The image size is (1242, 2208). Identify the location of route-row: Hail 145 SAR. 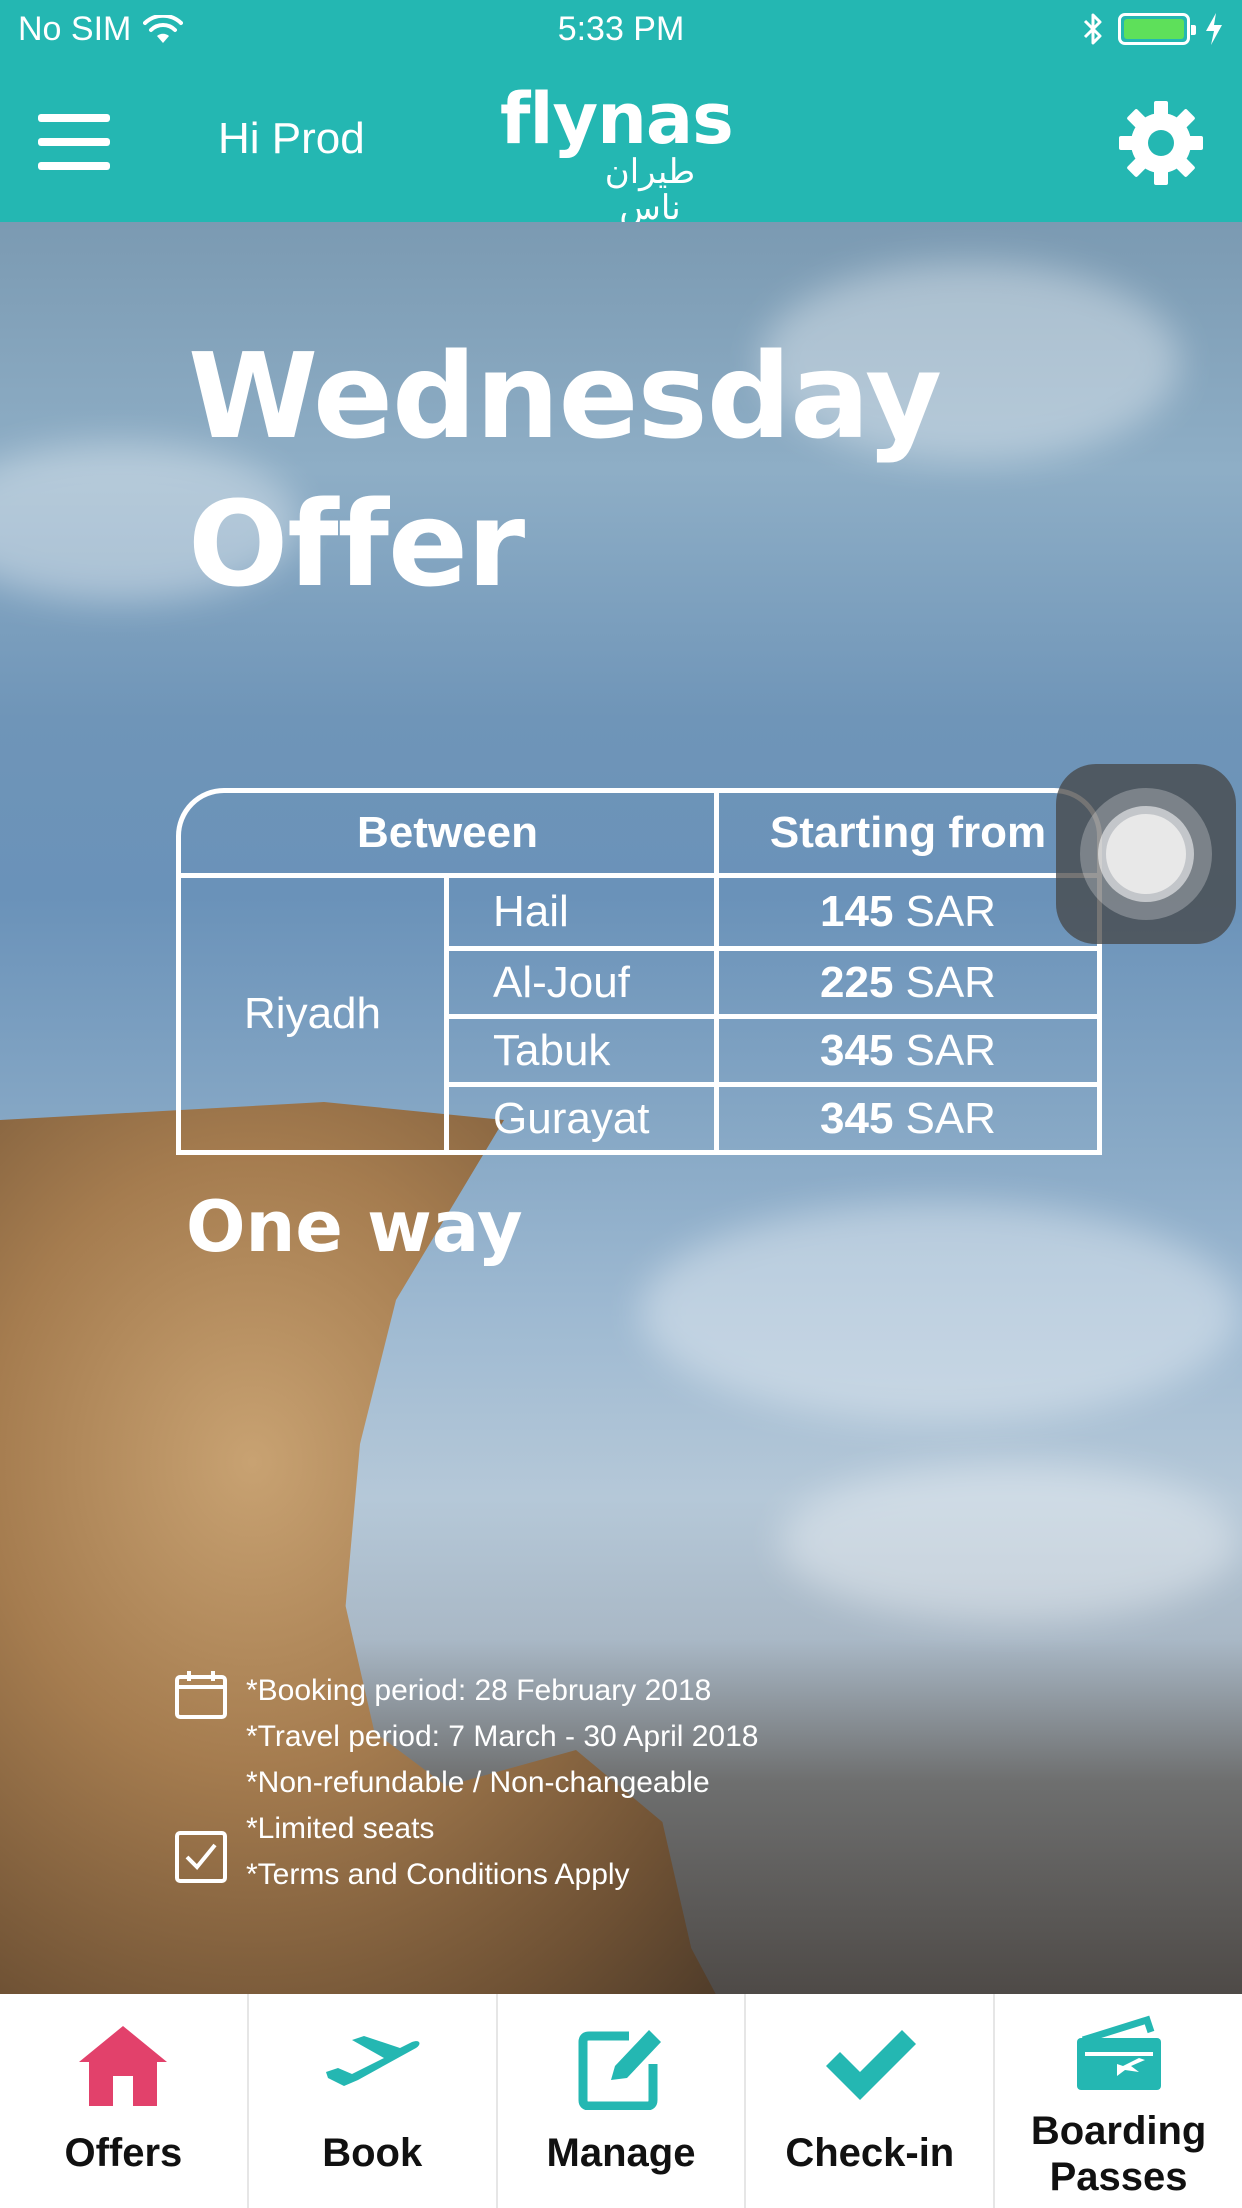
(773, 912).